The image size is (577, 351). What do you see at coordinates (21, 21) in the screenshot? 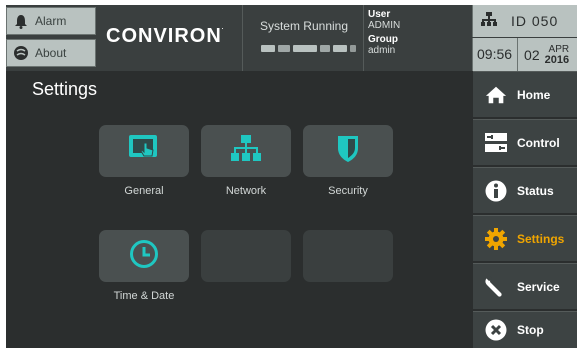
I see `bell-icon` at bounding box center [21, 21].